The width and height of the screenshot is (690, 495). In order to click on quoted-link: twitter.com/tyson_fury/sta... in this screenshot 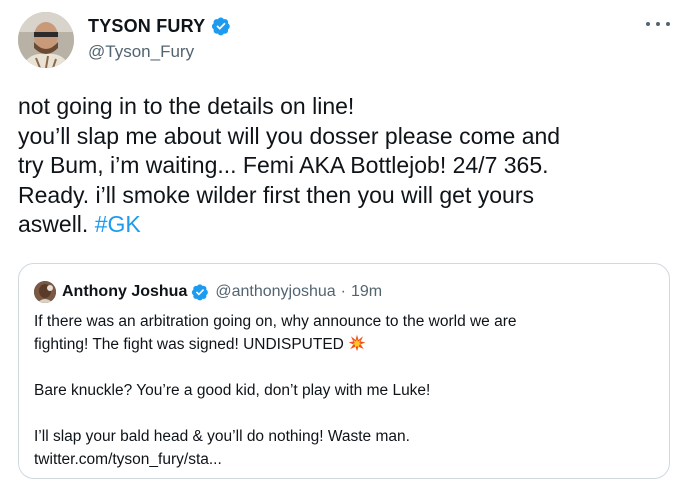, I will do `click(344, 459)`.